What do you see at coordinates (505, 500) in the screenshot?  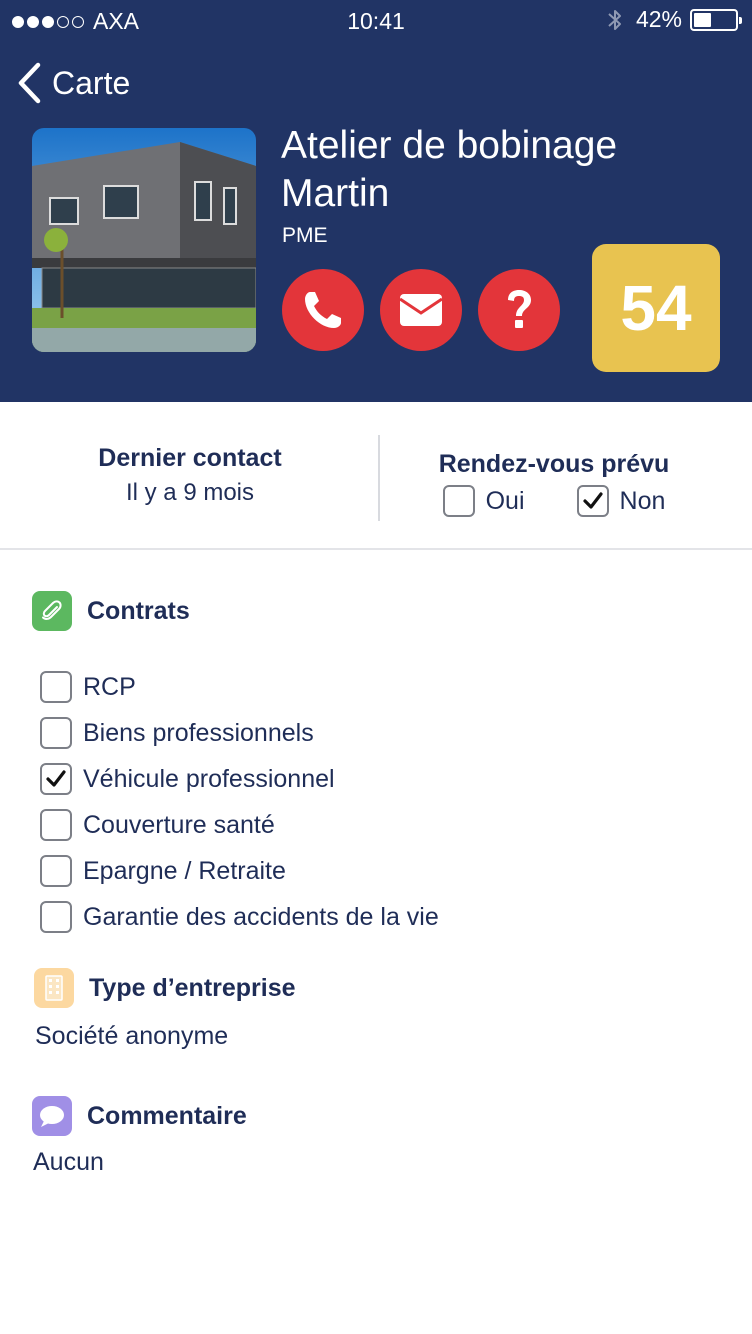 I see `option-label: Oui` at bounding box center [505, 500].